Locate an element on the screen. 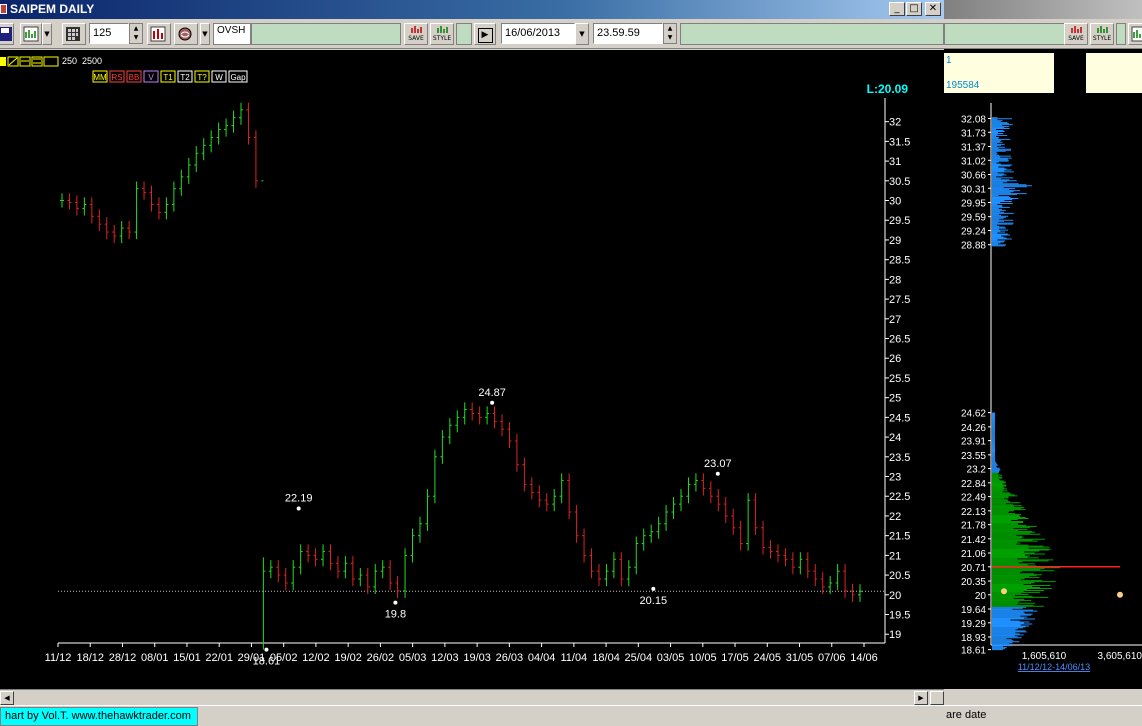 The height and width of the screenshot is (726, 1142). scroll-right-arrow: ▶ is located at coordinates (921, 698).